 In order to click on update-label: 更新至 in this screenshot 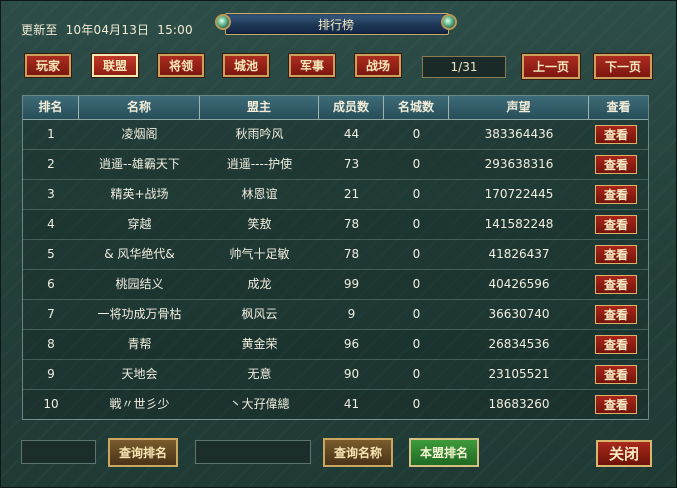, I will do `click(39, 30)`.